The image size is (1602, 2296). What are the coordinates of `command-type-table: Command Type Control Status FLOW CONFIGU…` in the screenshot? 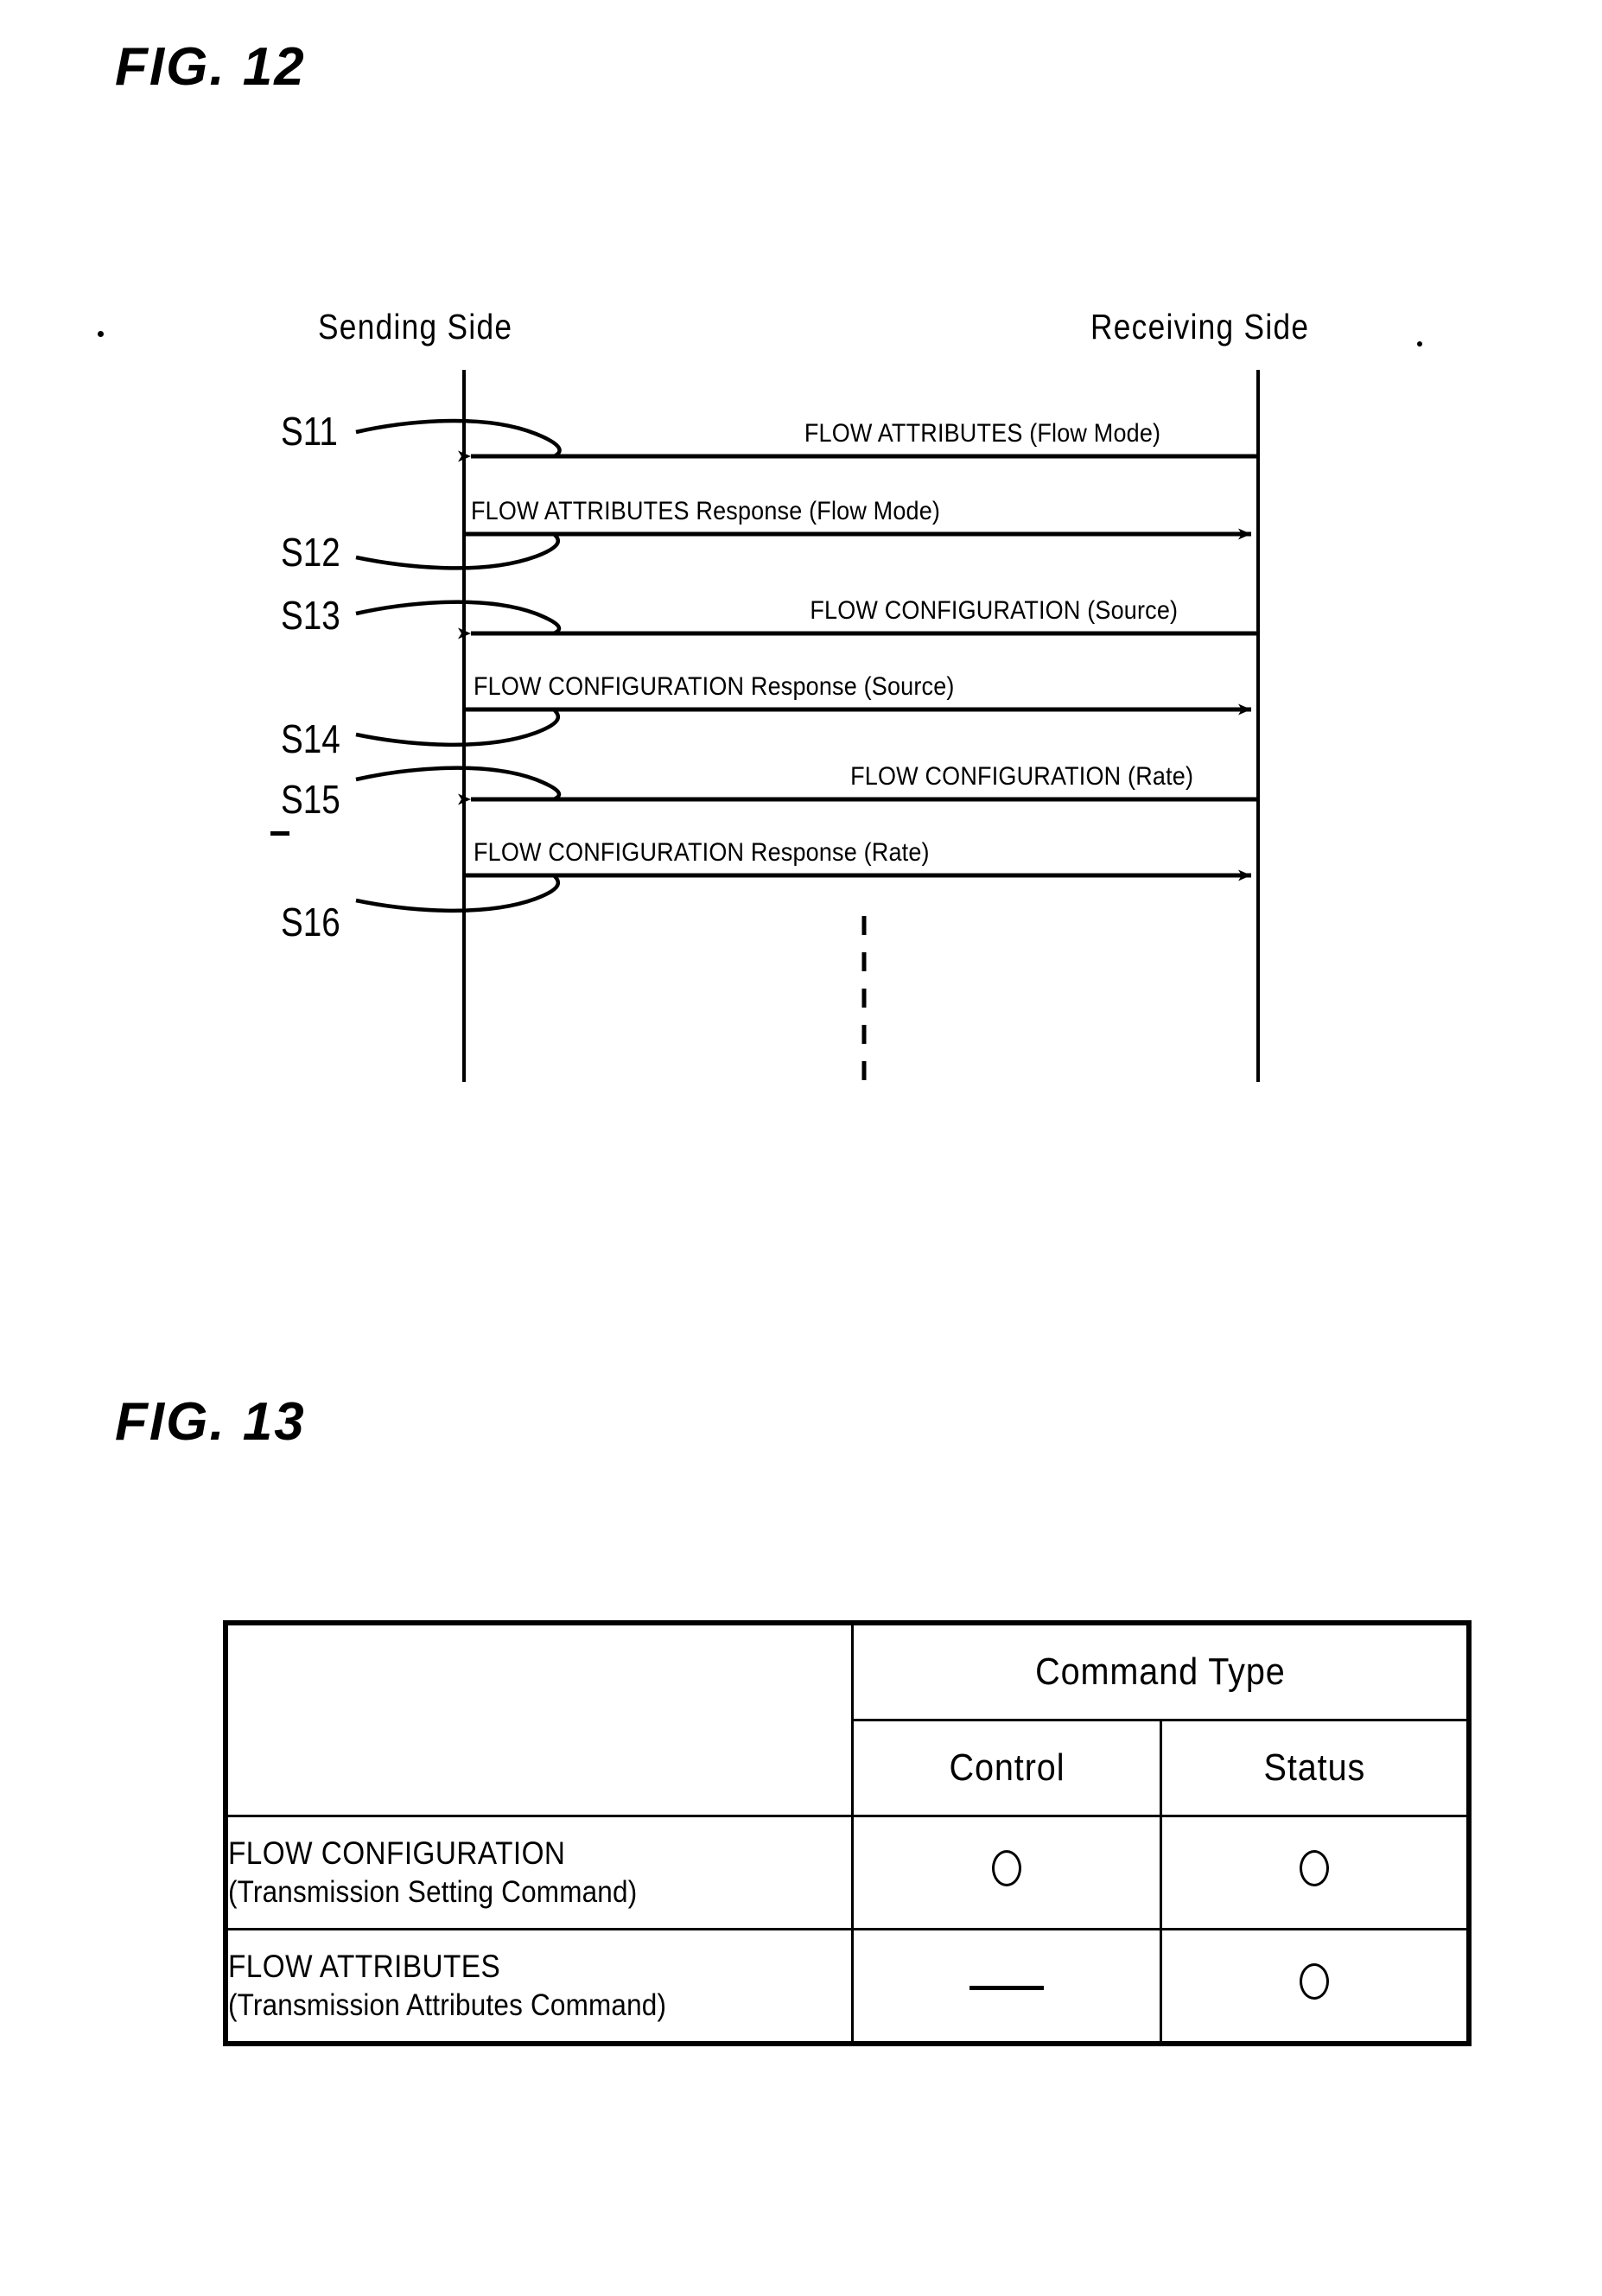 It's located at (847, 1833).